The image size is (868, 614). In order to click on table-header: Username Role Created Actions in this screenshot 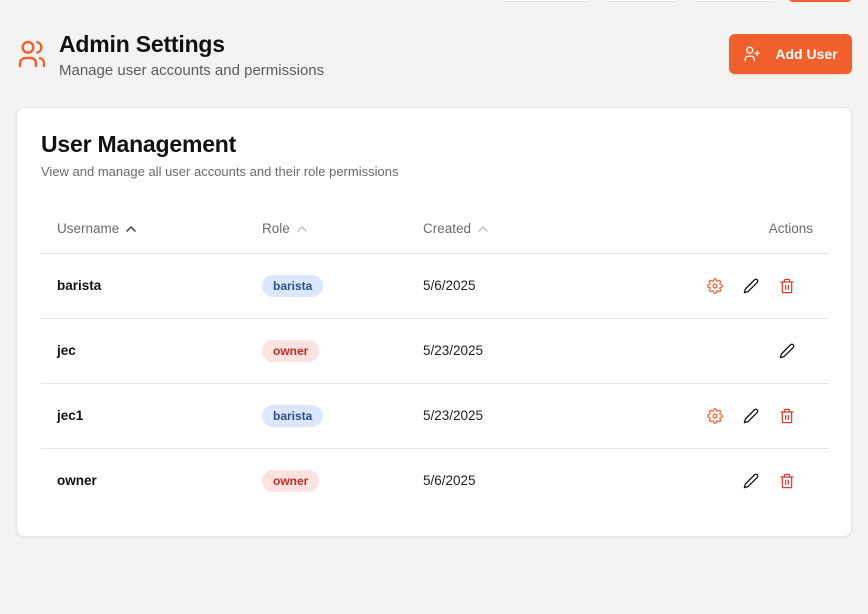, I will do `click(435, 229)`.